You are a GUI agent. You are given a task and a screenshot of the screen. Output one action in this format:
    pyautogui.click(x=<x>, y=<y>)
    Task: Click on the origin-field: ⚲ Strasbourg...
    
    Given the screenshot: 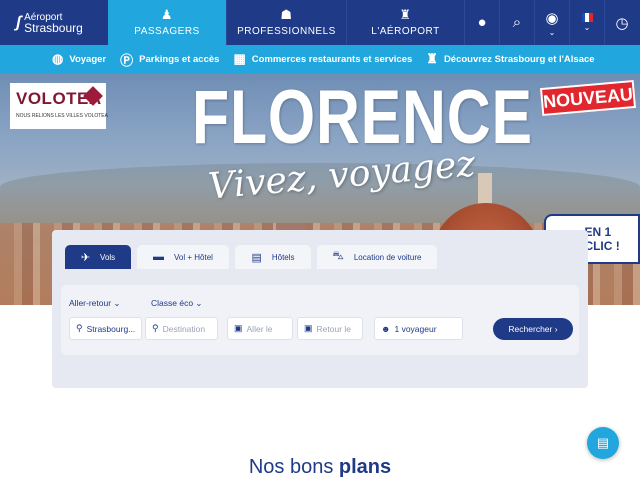 What is the action you would take?
    pyautogui.click(x=105, y=328)
    